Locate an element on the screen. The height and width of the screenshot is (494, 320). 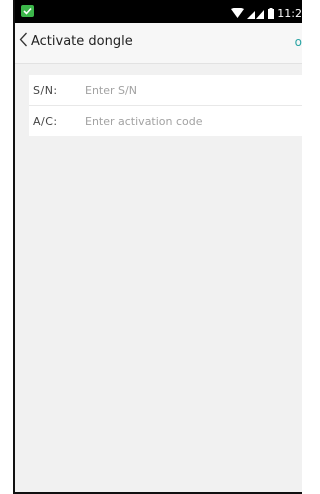
ac-row: A/C: is located at coordinates (165, 121).